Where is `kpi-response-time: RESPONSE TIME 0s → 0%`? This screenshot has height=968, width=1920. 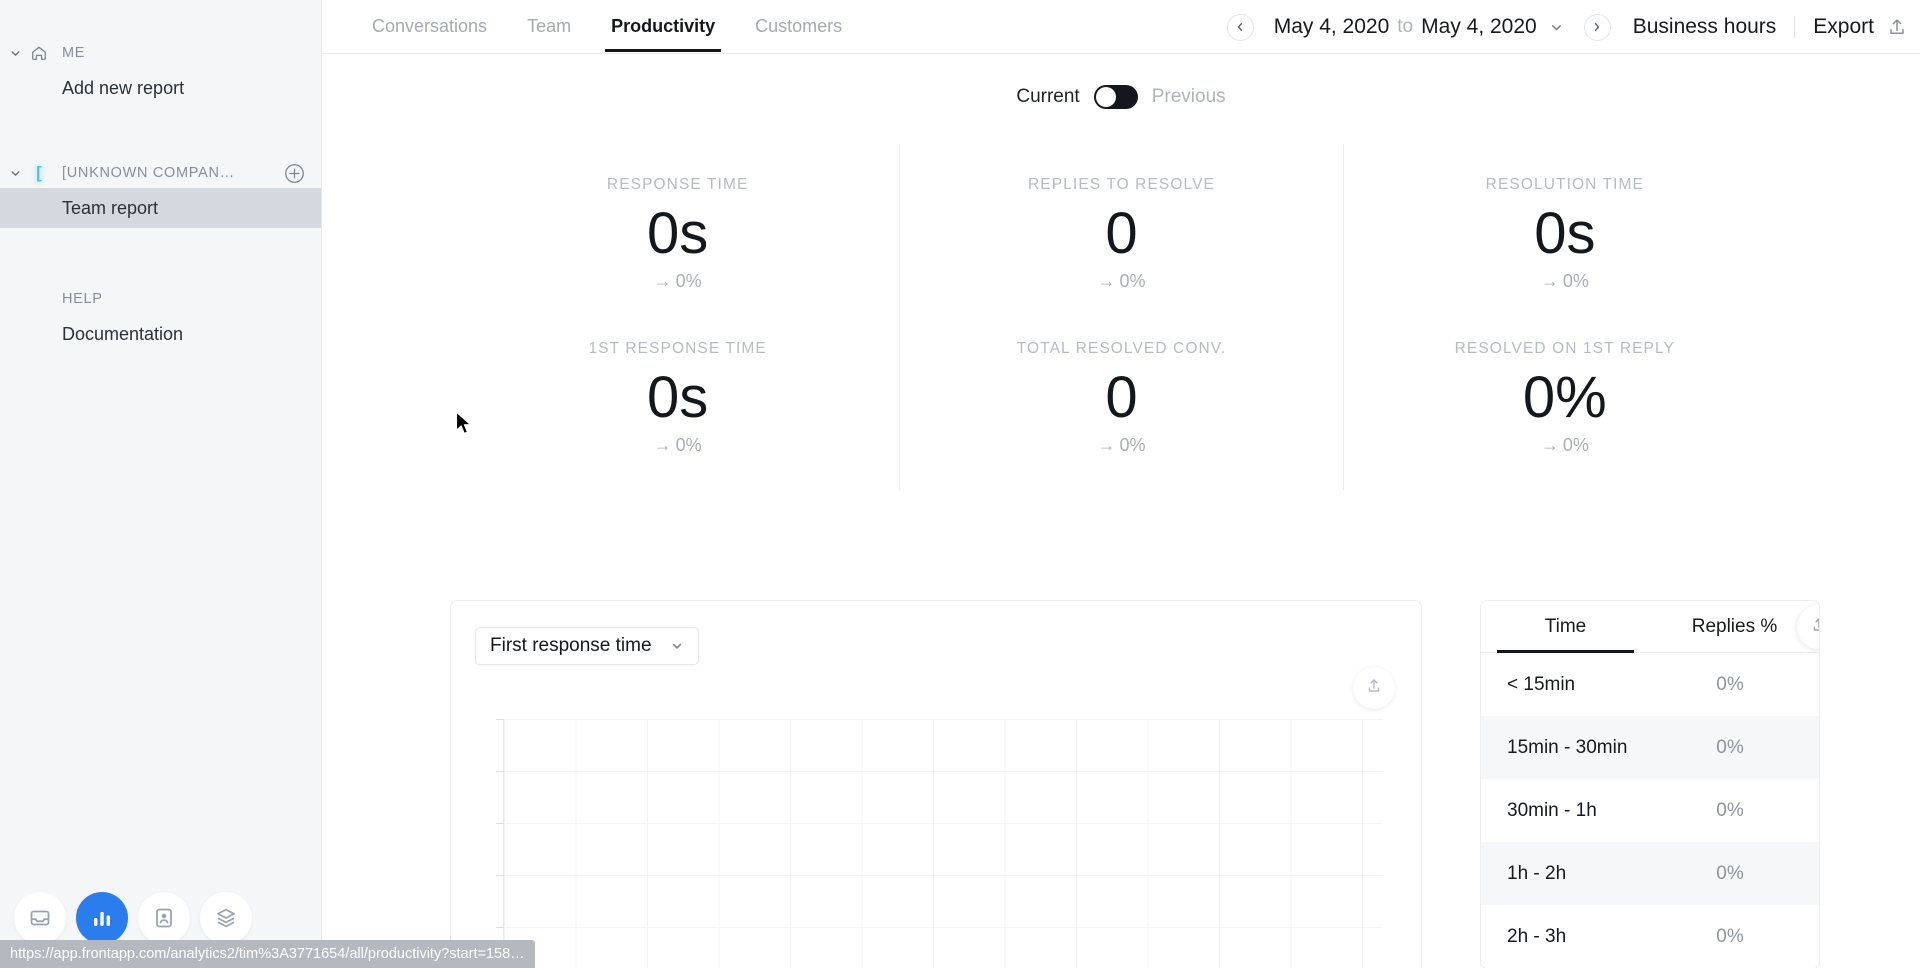 kpi-response-time: RESPONSE TIME 0s → 0% is located at coordinates (677, 244).